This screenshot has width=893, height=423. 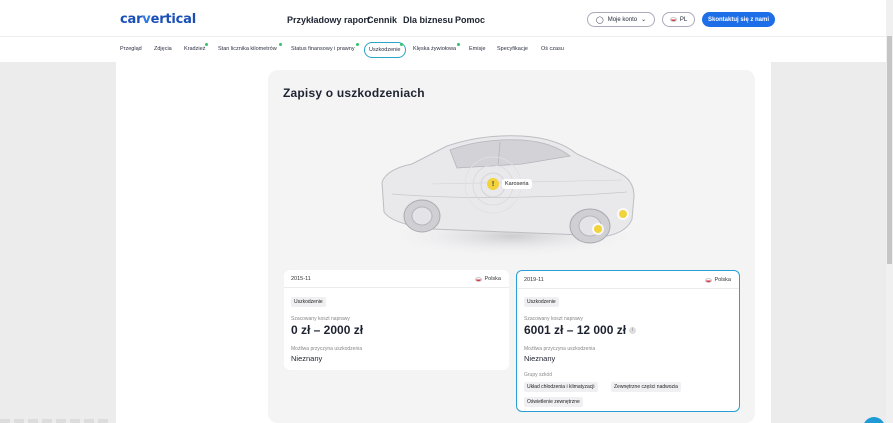 I want to click on repair-cost-value: 0 zł – 2000 zł, so click(x=327, y=330).